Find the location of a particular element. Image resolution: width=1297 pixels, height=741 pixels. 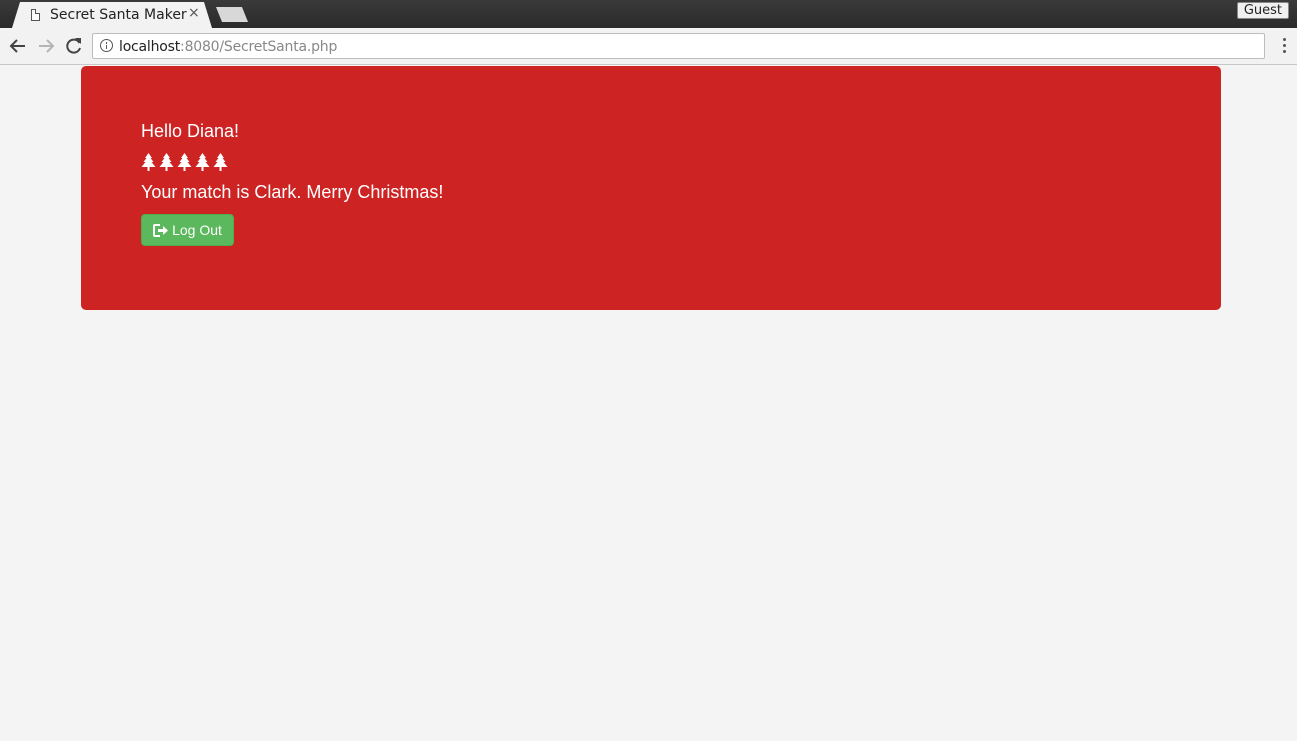

forward-button is located at coordinates (46, 46).